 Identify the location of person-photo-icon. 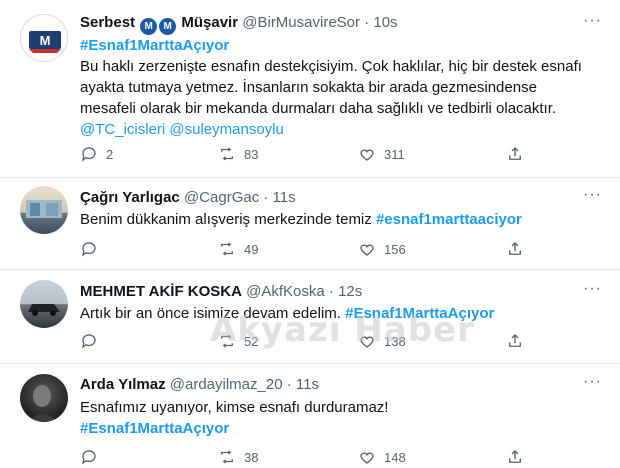
(43, 403).